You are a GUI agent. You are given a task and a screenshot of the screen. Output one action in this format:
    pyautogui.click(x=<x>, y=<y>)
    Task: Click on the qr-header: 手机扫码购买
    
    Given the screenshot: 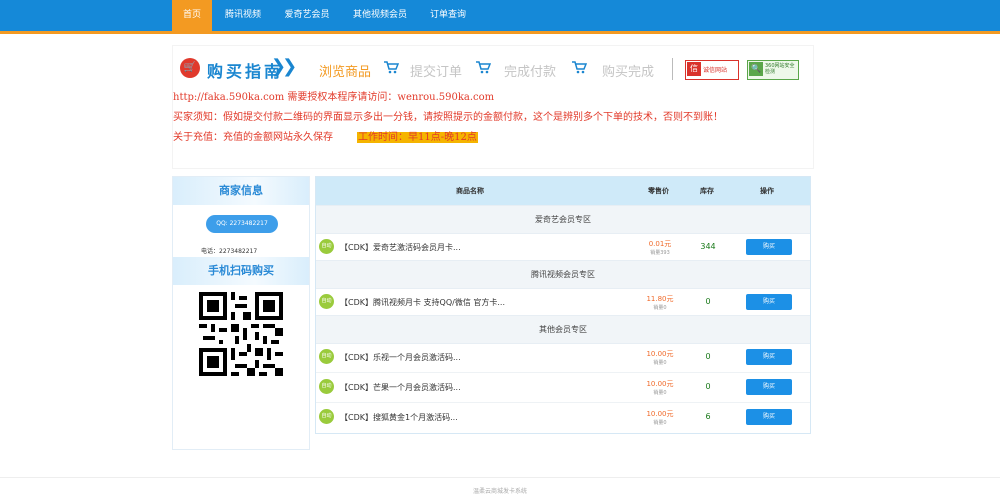 What is the action you would take?
    pyautogui.click(x=241, y=271)
    